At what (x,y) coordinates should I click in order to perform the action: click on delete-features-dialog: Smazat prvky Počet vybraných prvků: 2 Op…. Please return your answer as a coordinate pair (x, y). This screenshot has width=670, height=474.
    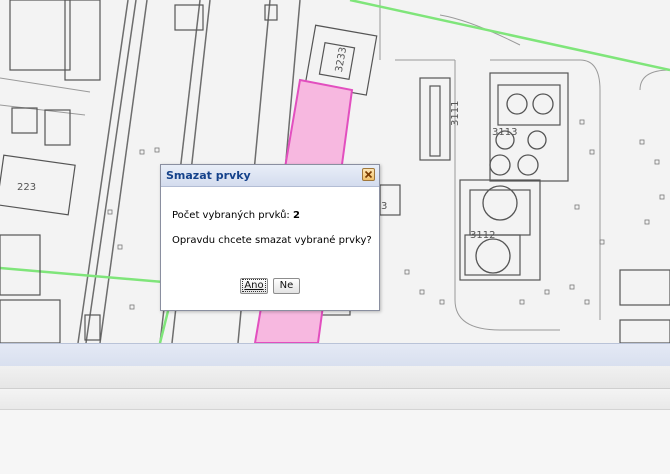
    Looking at the image, I should click on (270, 237).